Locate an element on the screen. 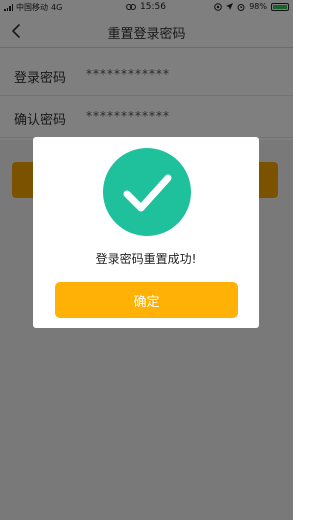 This screenshot has height=520, width=320. check-circle-icon is located at coordinates (147, 192).